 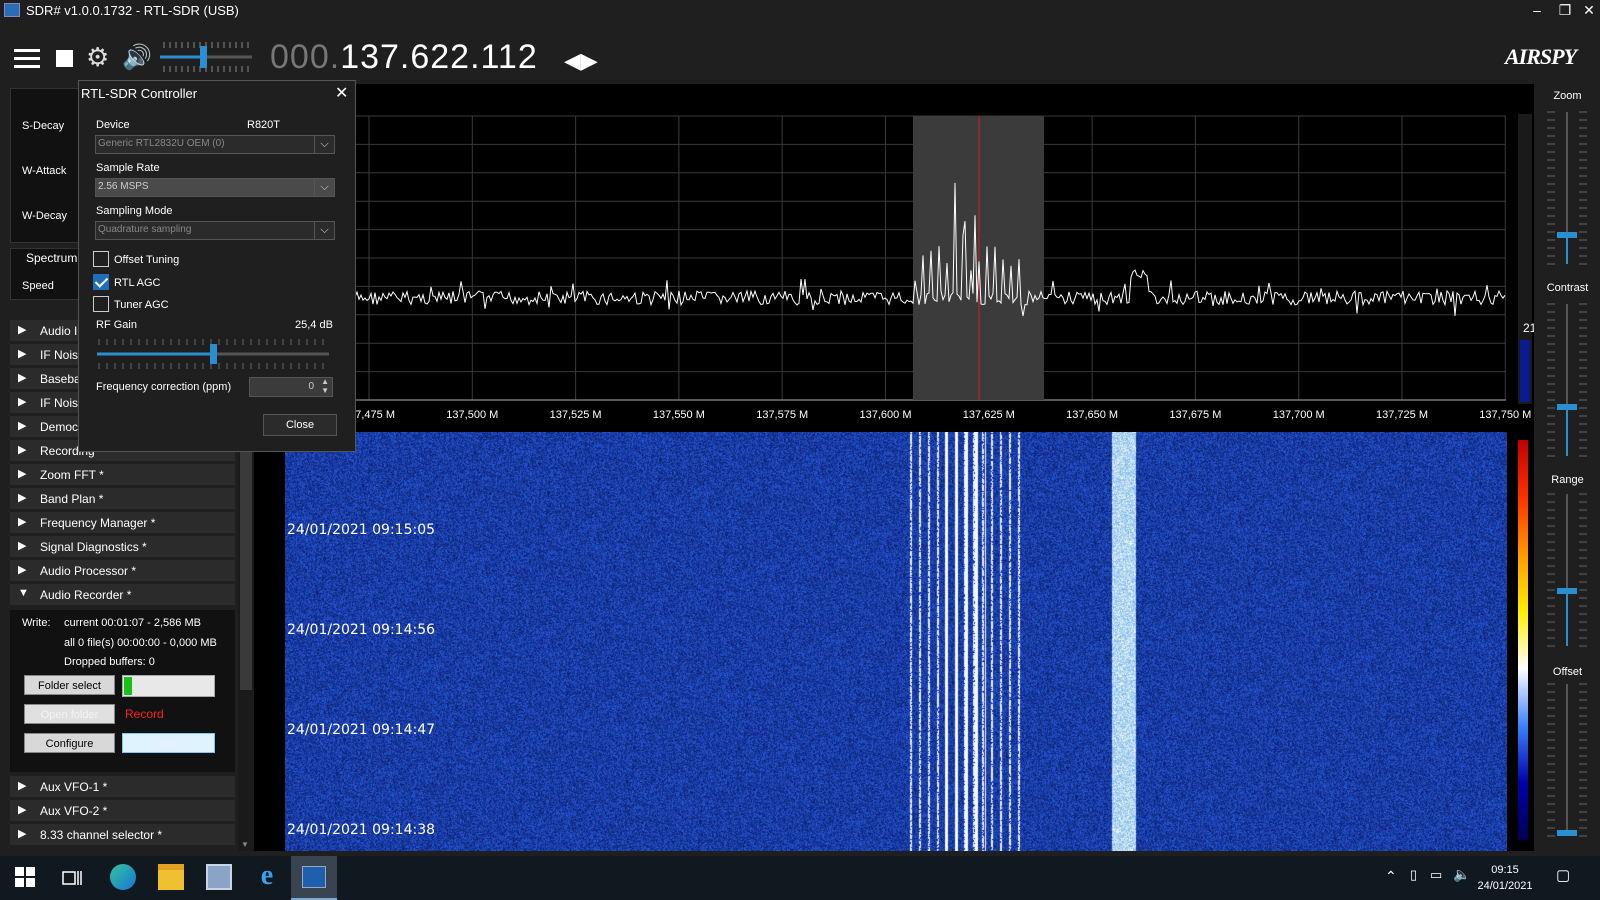 What do you see at coordinates (989, 415) in the screenshot?
I see `spectrum-x-label: 137,625 M` at bounding box center [989, 415].